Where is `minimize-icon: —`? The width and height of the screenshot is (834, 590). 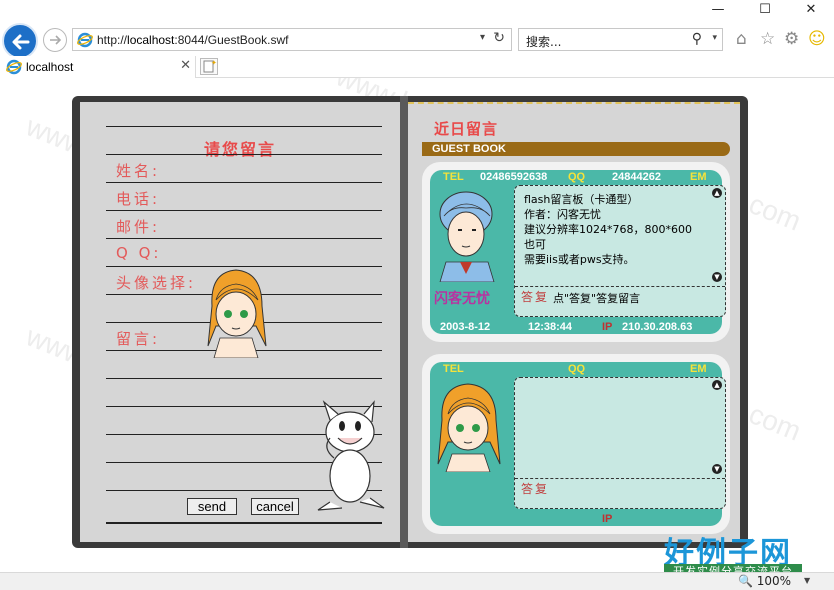 minimize-icon: — is located at coordinates (718, 10).